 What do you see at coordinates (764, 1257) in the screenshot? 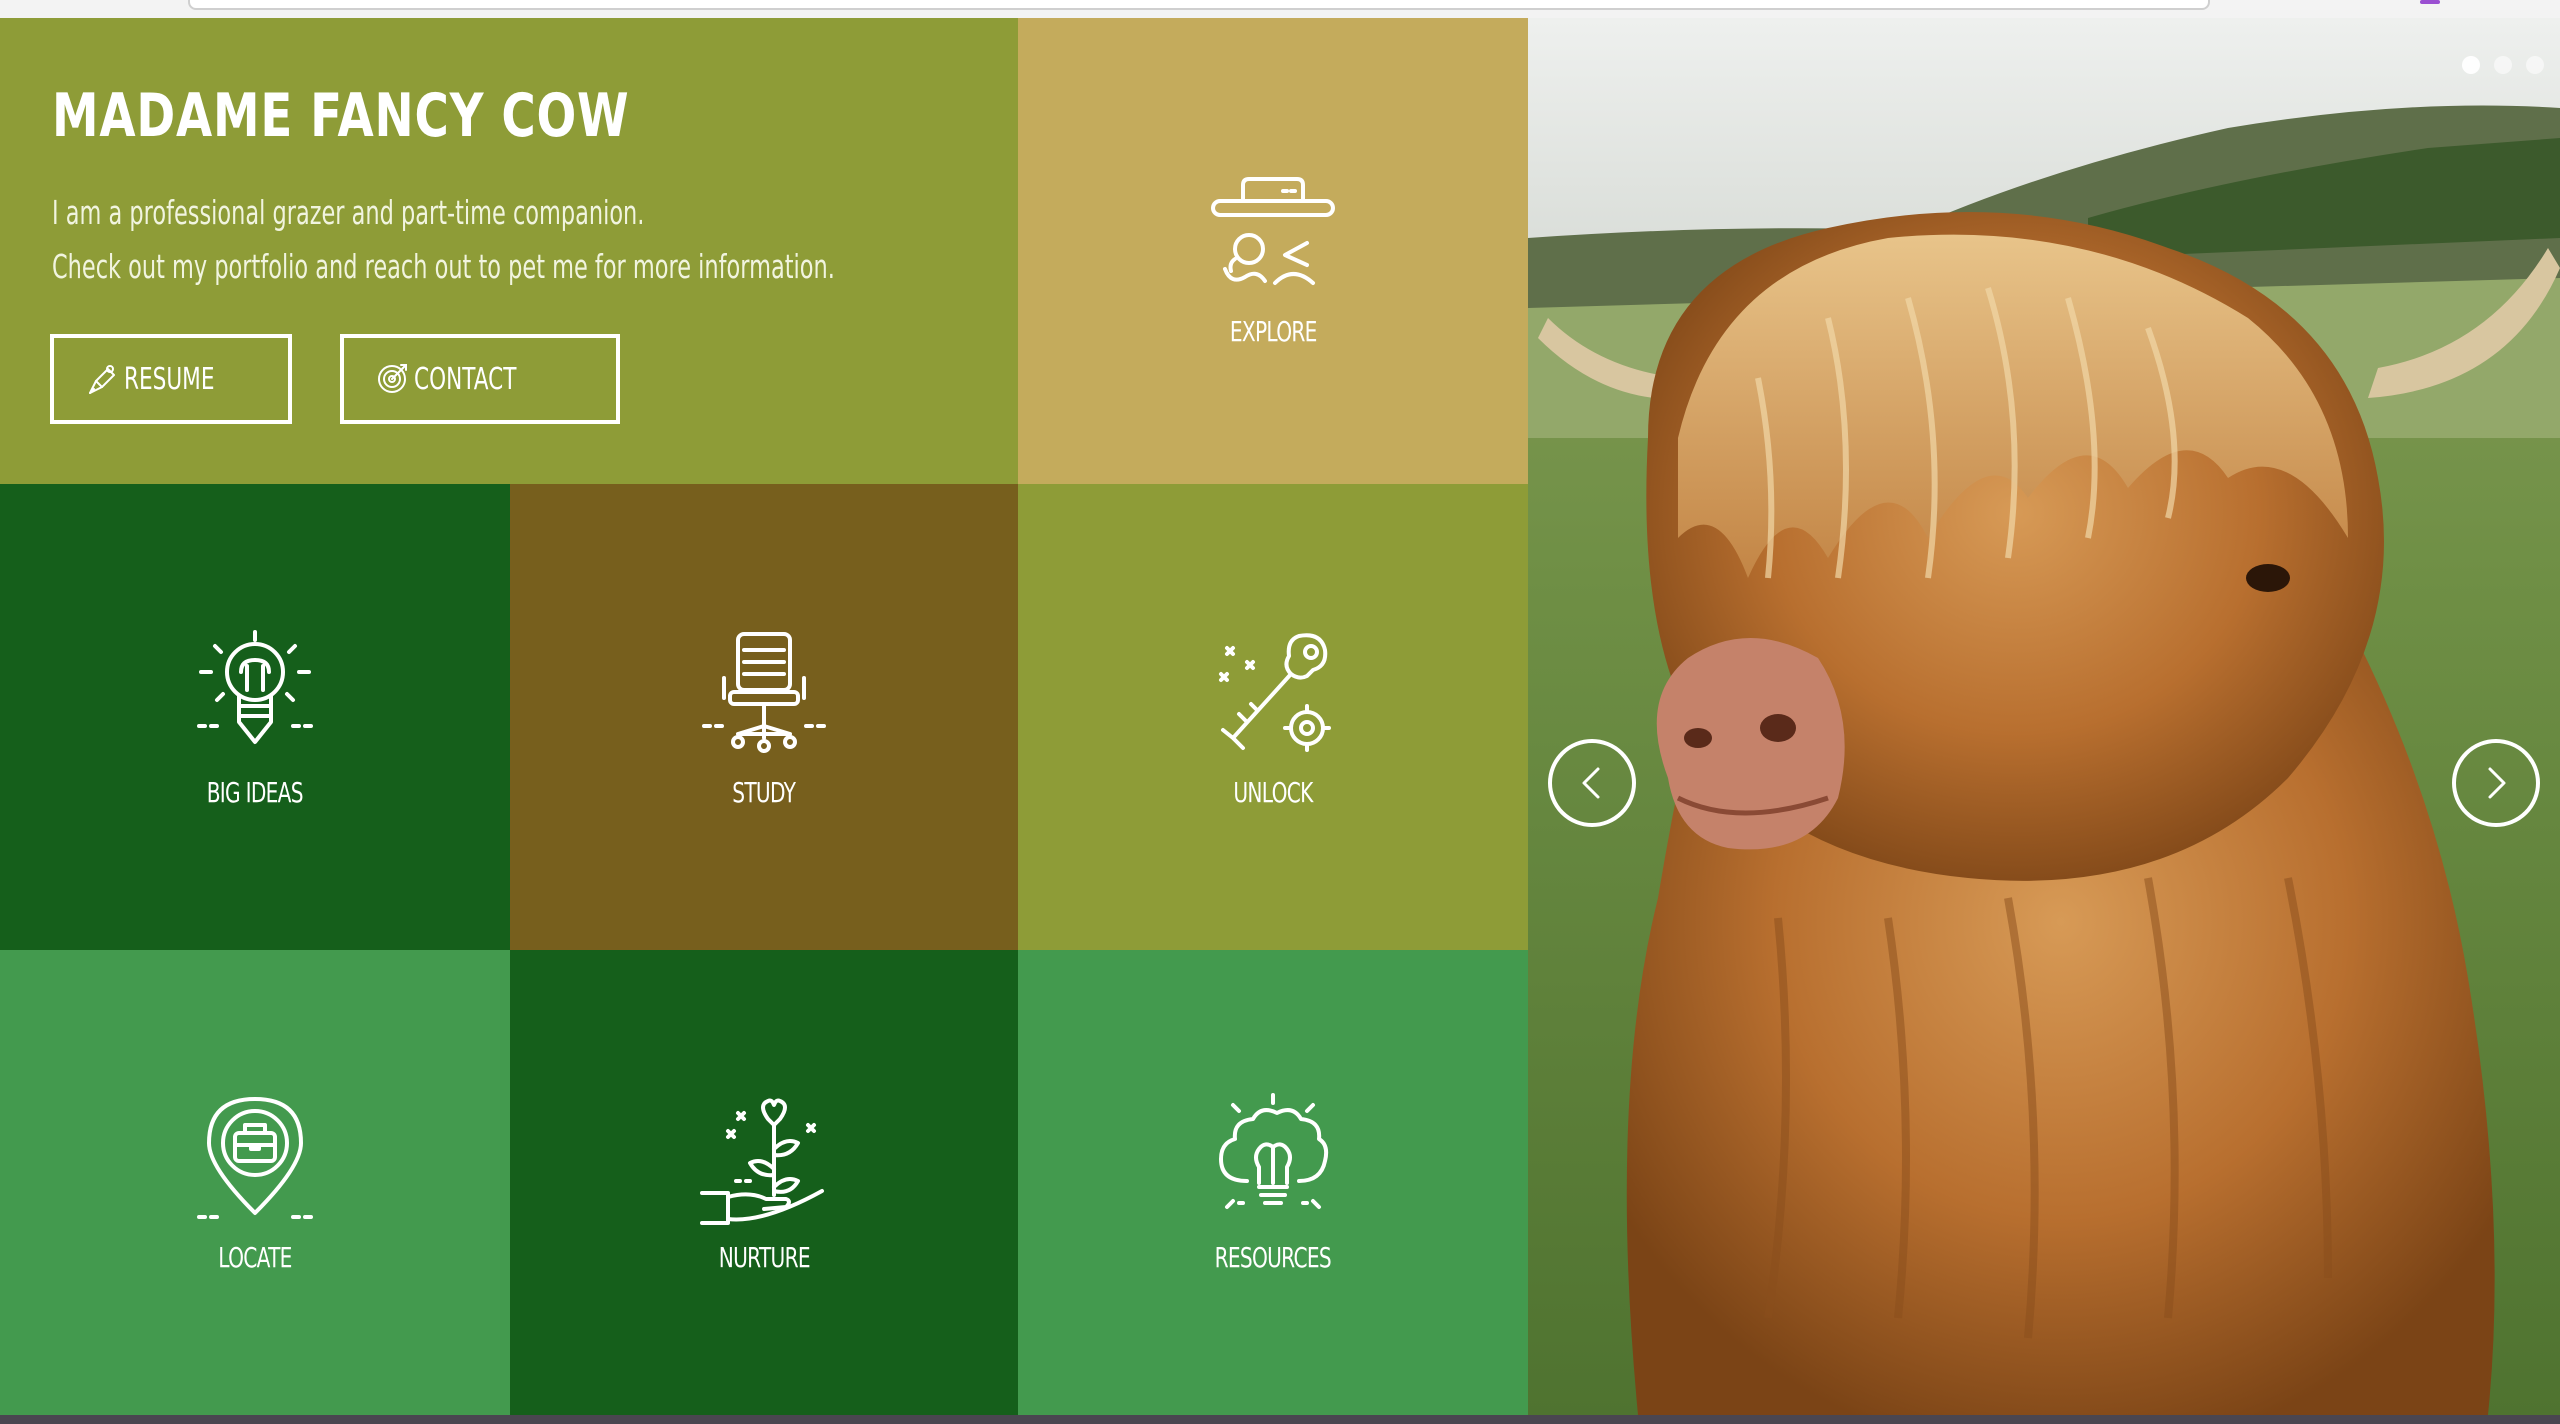
I see `tile-nurture-label: NURTURE` at bounding box center [764, 1257].